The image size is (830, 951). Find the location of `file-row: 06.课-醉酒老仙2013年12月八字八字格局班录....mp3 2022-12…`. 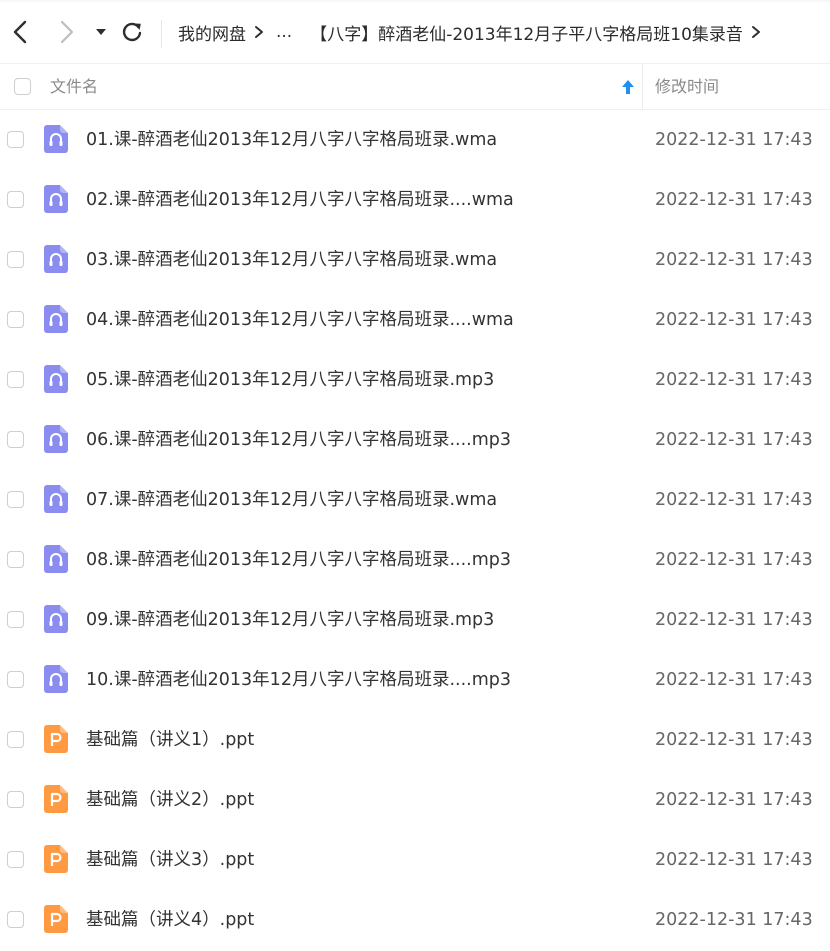

file-row: 06.课-醉酒老仙2013年12月八字八字格局班录....mp3 2022-12… is located at coordinates (415, 440).